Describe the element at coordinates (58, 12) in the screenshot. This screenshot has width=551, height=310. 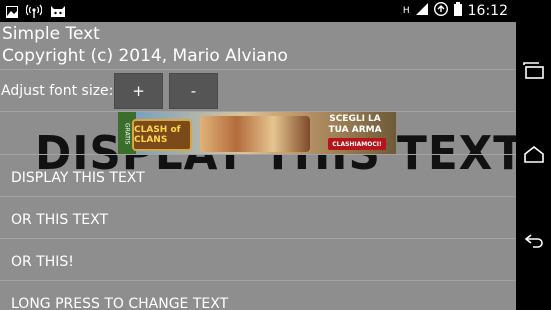
I see `cat-app-icon` at that location.